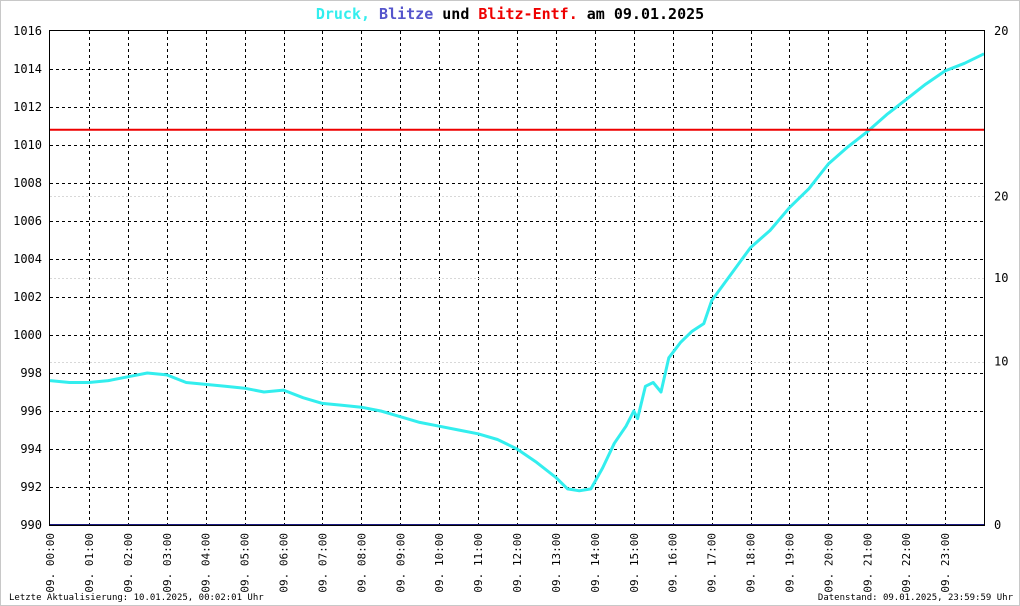 The image size is (1020, 606). I want to click on x-tick-label: 09. 13:00, so click(556, 563).